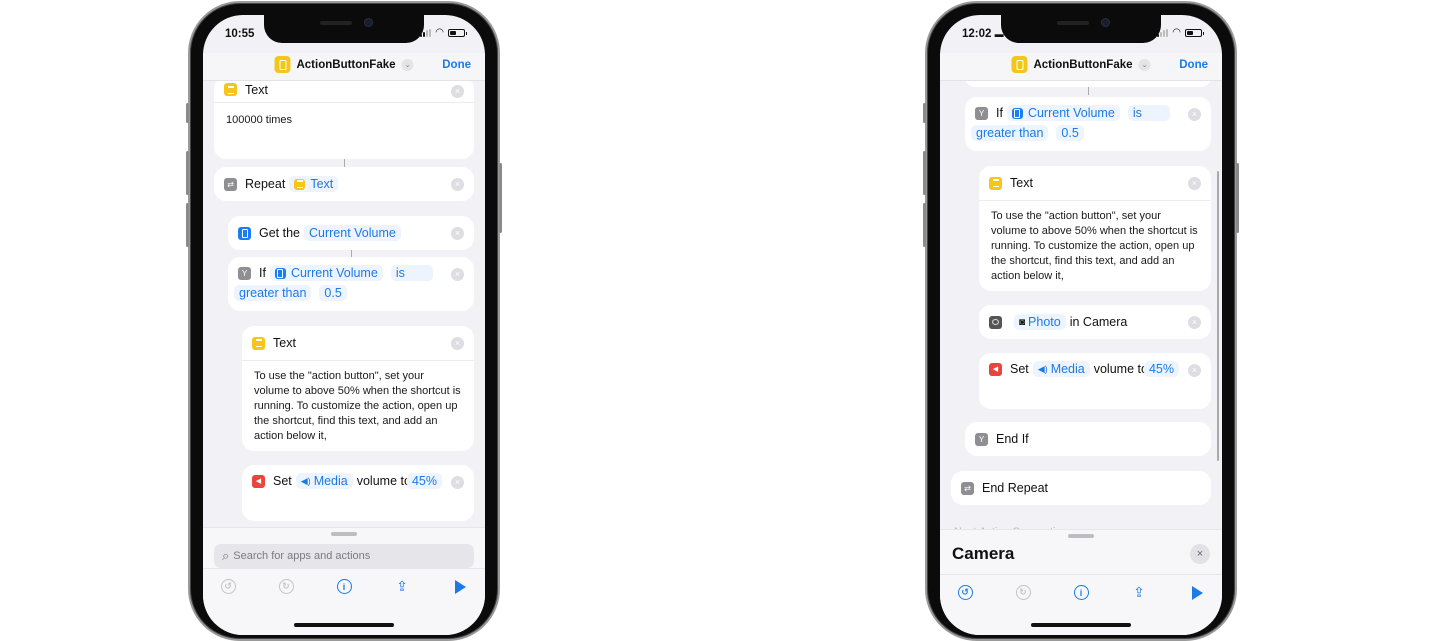 Image resolution: width=1440 pixels, height=641 pixels. What do you see at coordinates (1044, 322) in the screenshot?
I see `variable-label: Photo` at bounding box center [1044, 322].